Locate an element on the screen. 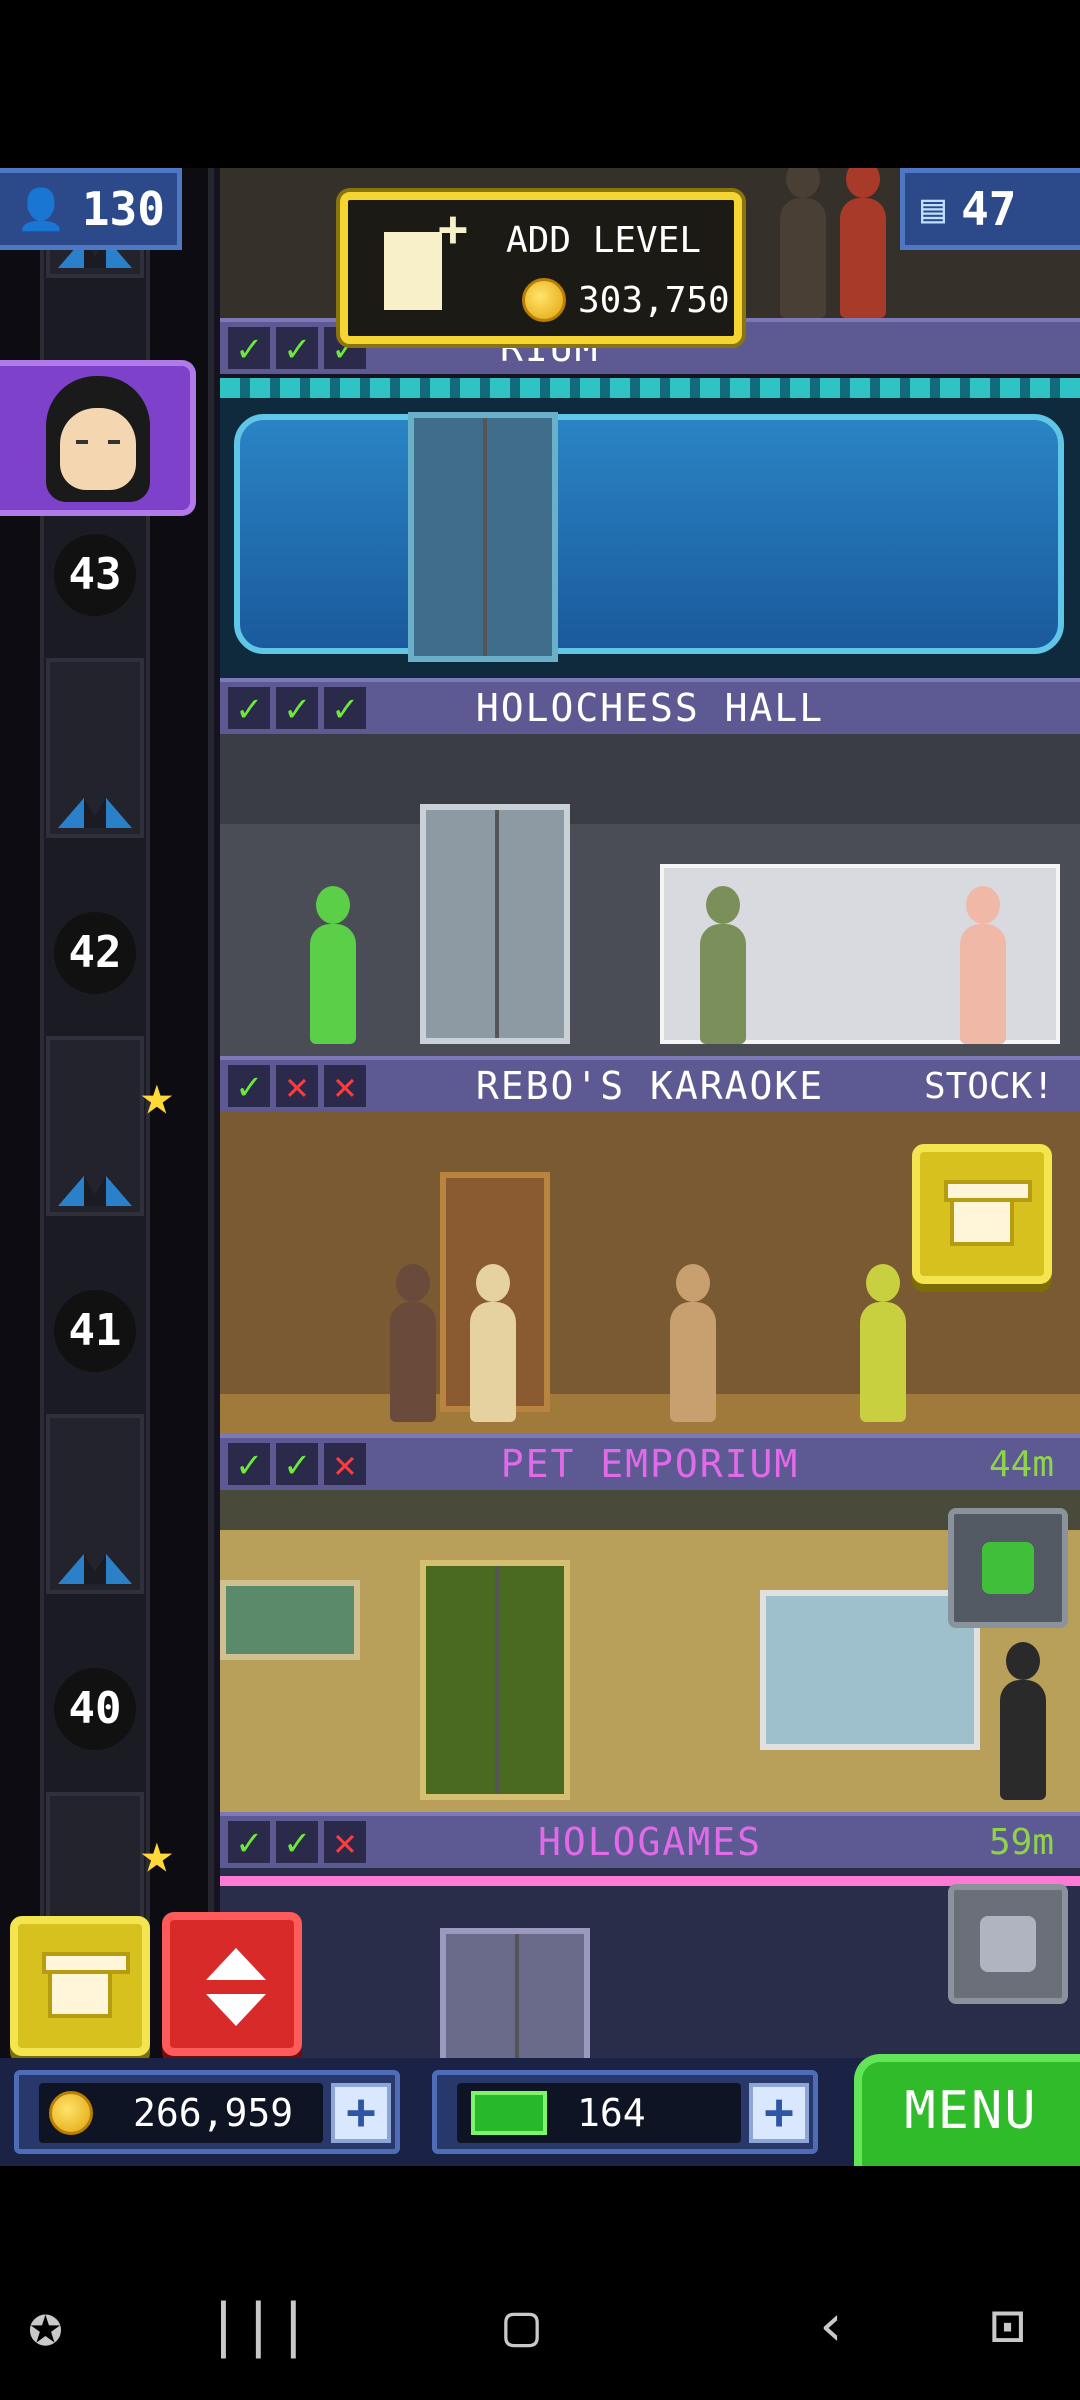  resident-avatar is located at coordinates (98, 438).